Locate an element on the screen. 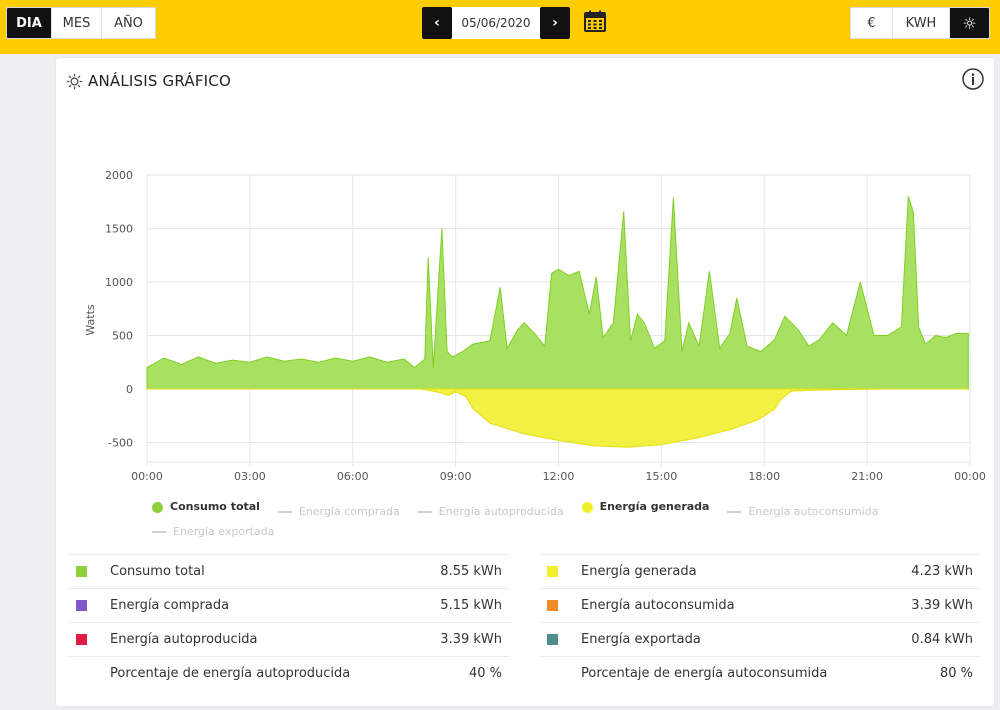 This screenshot has width=1000, height=710. panel-header: ANÁLISIS GRÁFICO is located at coordinates (148, 81).